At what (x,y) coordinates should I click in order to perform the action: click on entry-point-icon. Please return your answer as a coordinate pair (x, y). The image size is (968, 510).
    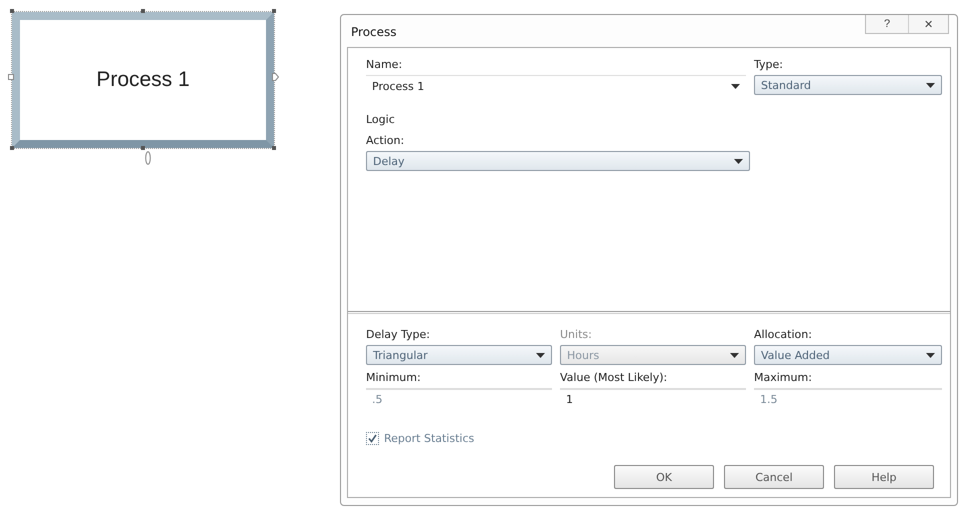
    Looking at the image, I should click on (11, 77).